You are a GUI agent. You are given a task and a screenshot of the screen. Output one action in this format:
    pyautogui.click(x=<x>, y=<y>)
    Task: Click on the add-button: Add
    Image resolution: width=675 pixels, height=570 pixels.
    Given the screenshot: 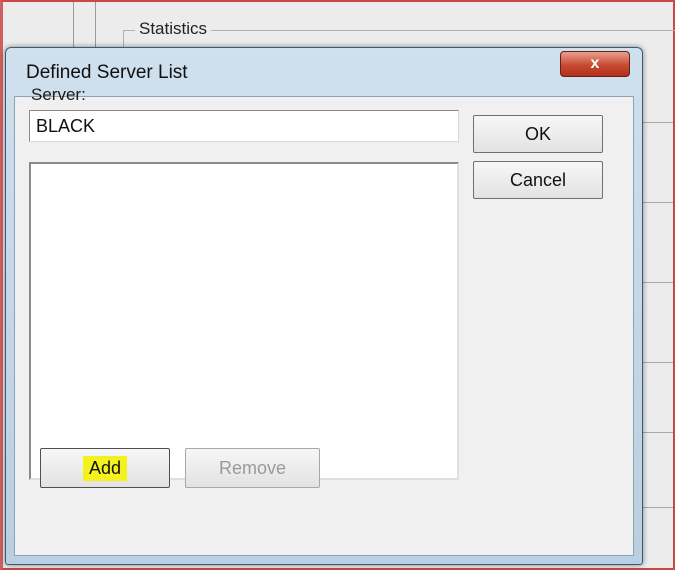 What is the action you would take?
    pyautogui.click(x=105, y=468)
    